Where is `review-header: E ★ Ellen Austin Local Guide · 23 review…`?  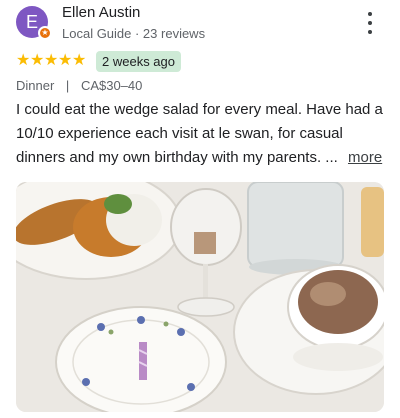
review-header: E ★ Ellen Austin Local Guide · 23 review… is located at coordinates (200, 24).